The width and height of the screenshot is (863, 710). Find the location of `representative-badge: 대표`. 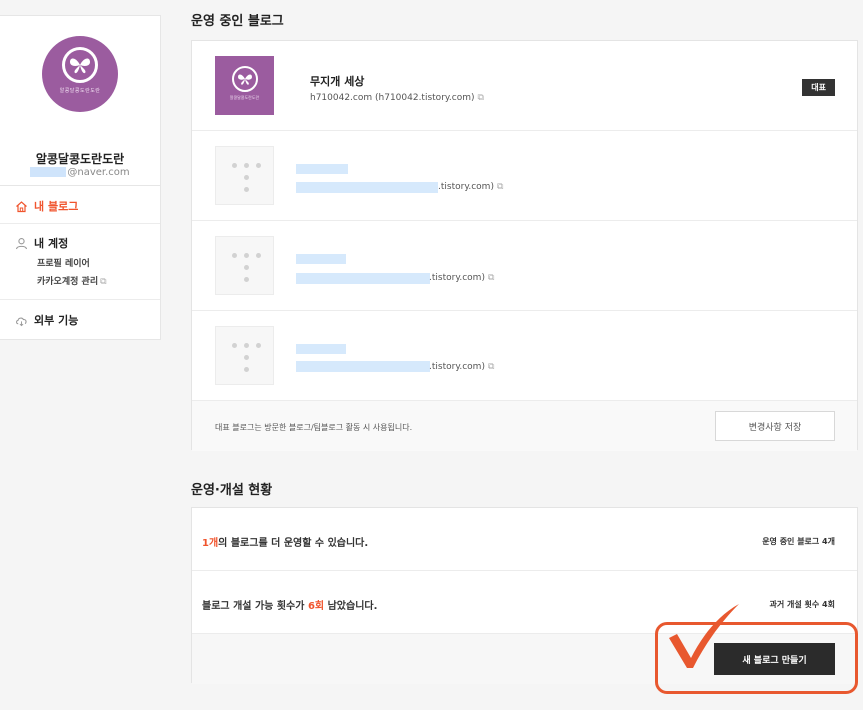

representative-badge: 대표 is located at coordinates (818, 87).